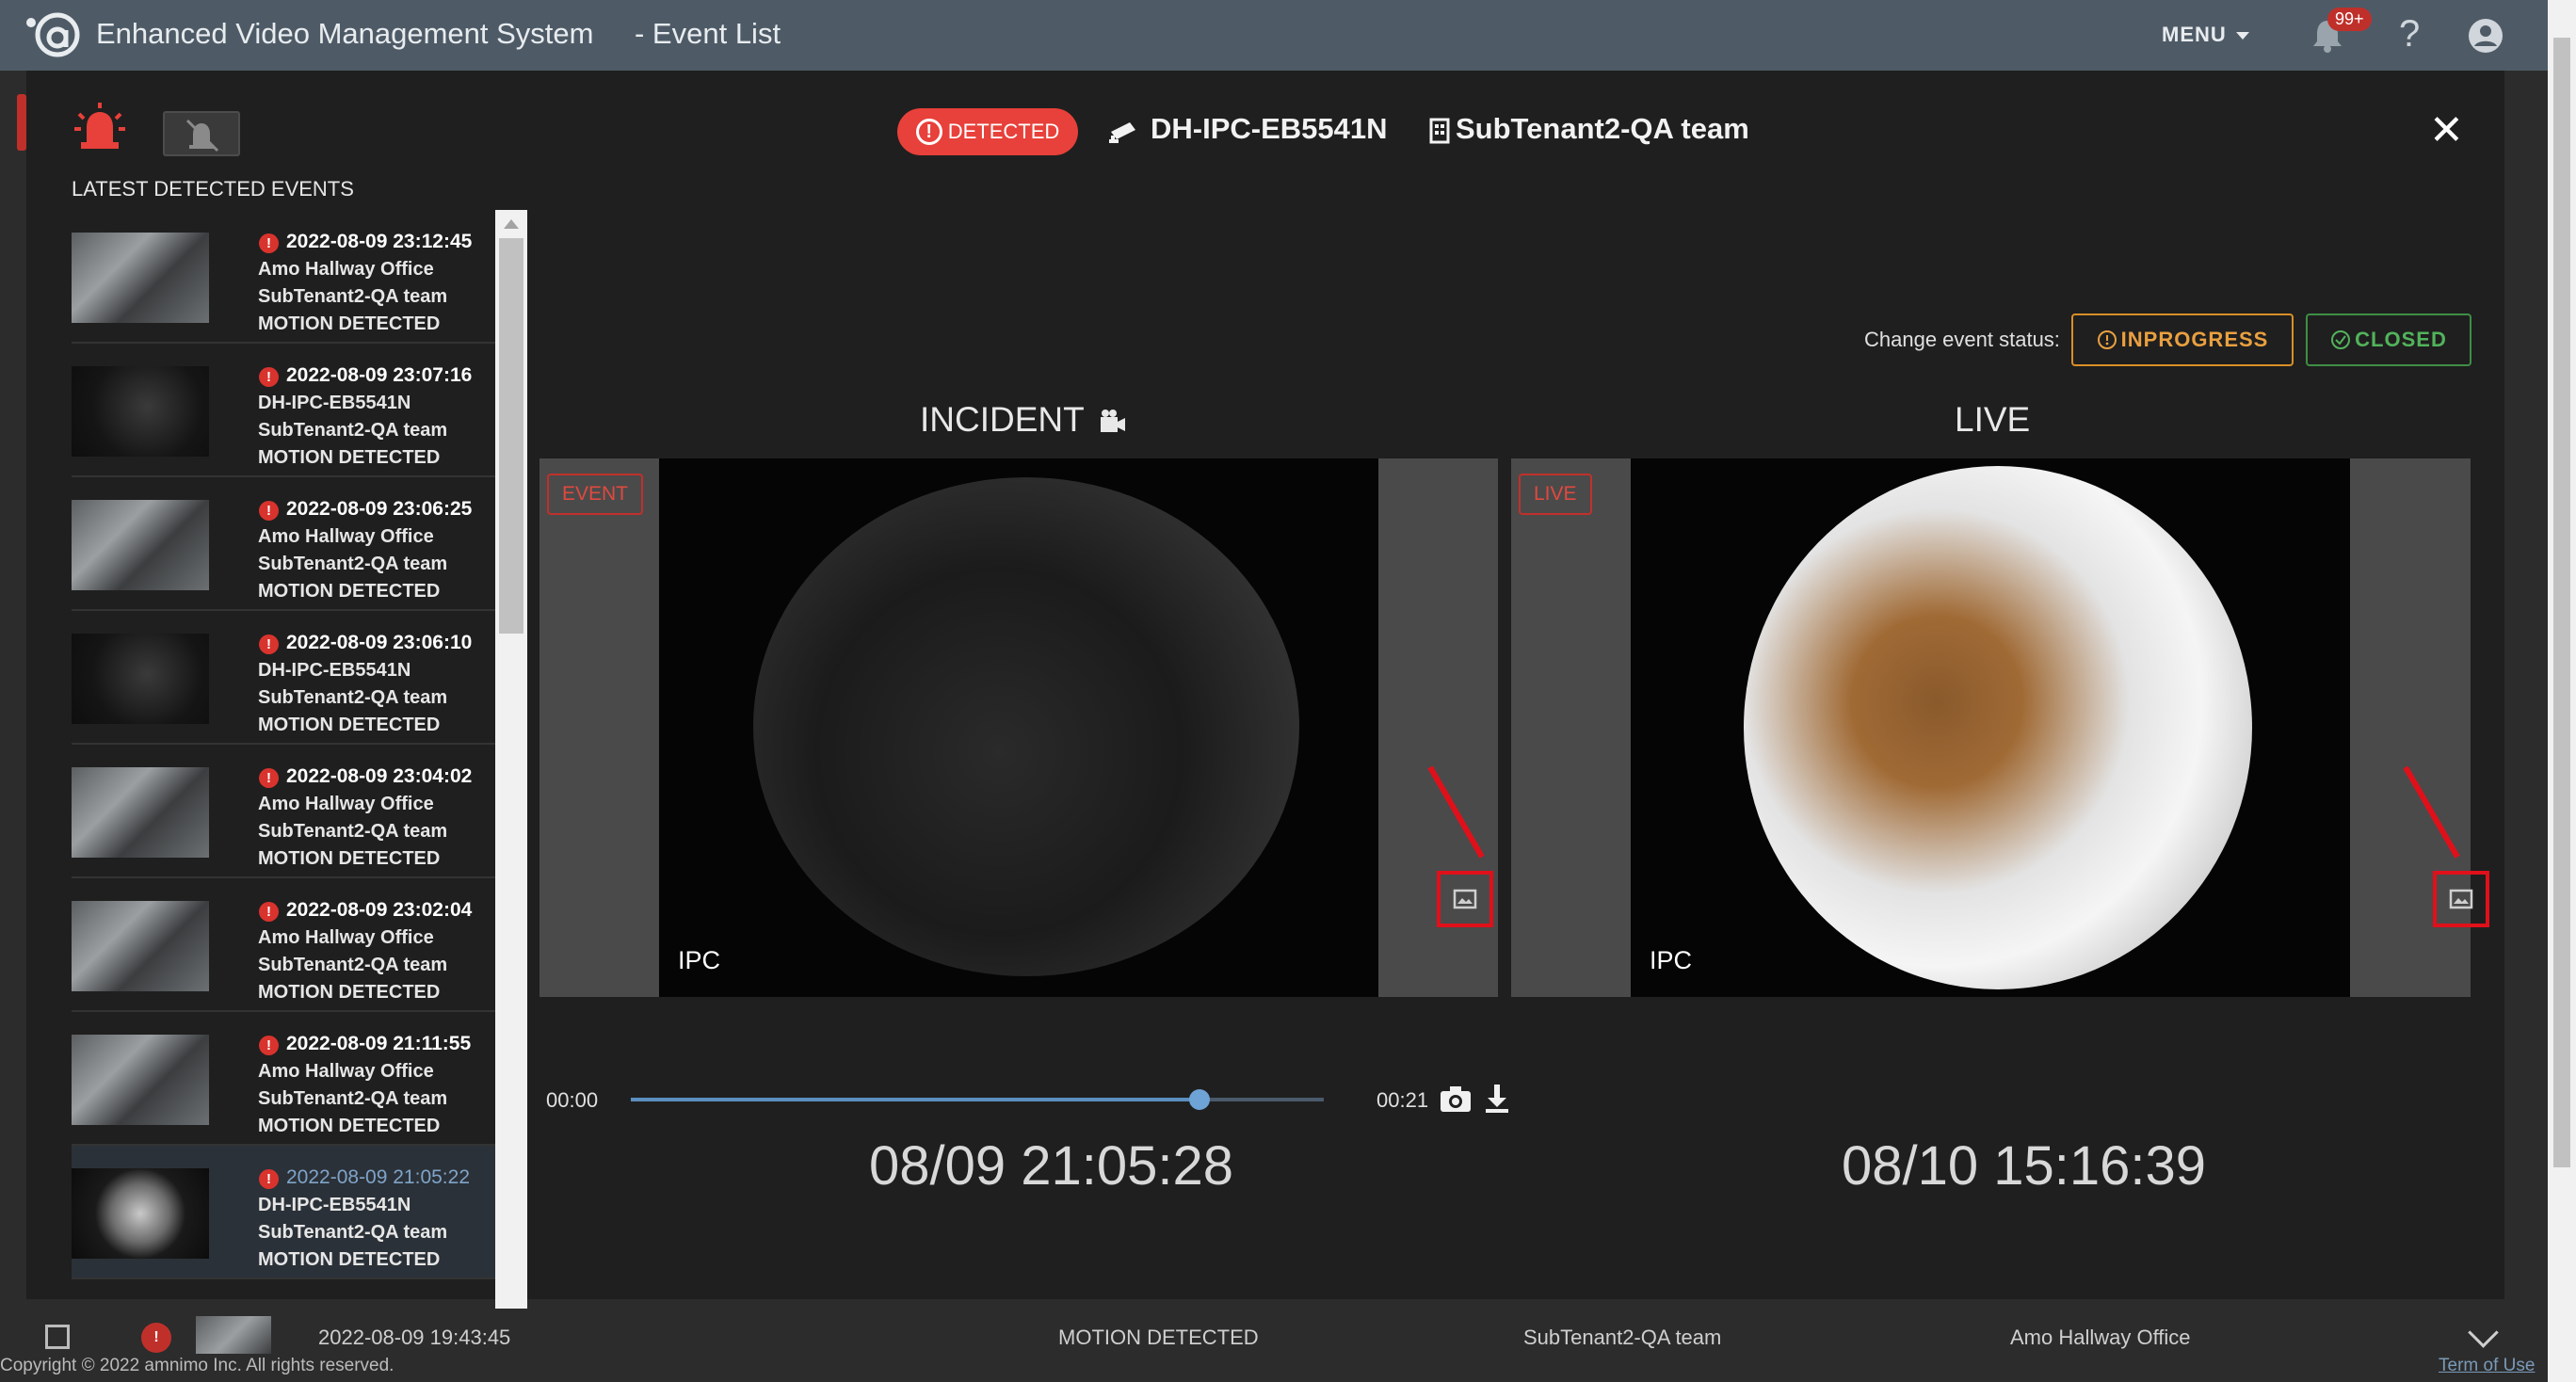 This screenshot has width=2576, height=1382. I want to click on alarm-on-icon, so click(99, 127).